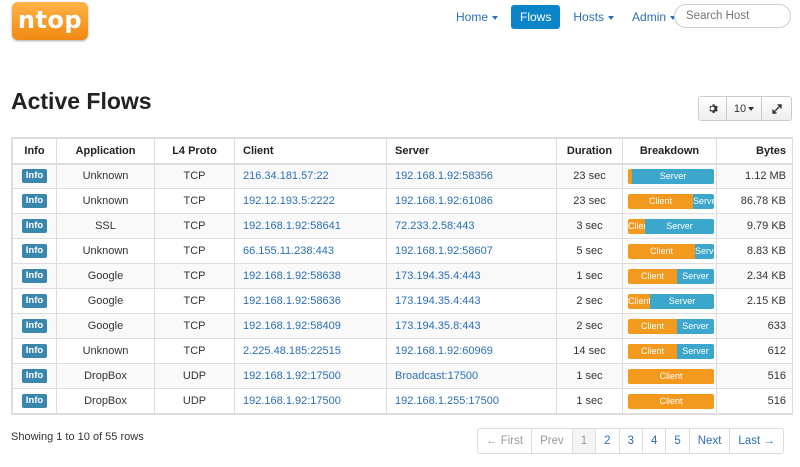  What do you see at coordinates (286, 176) in the screenshot?
I see `client-link: 216.34.181.57:22` at bounding box center [286, 176].